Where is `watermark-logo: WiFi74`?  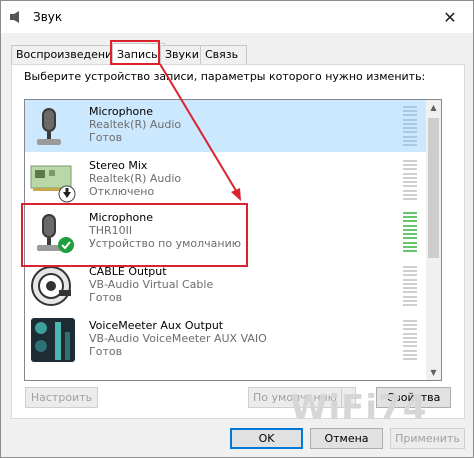 watermark-logo: WiFi74 is located at coordinates (359, 408).